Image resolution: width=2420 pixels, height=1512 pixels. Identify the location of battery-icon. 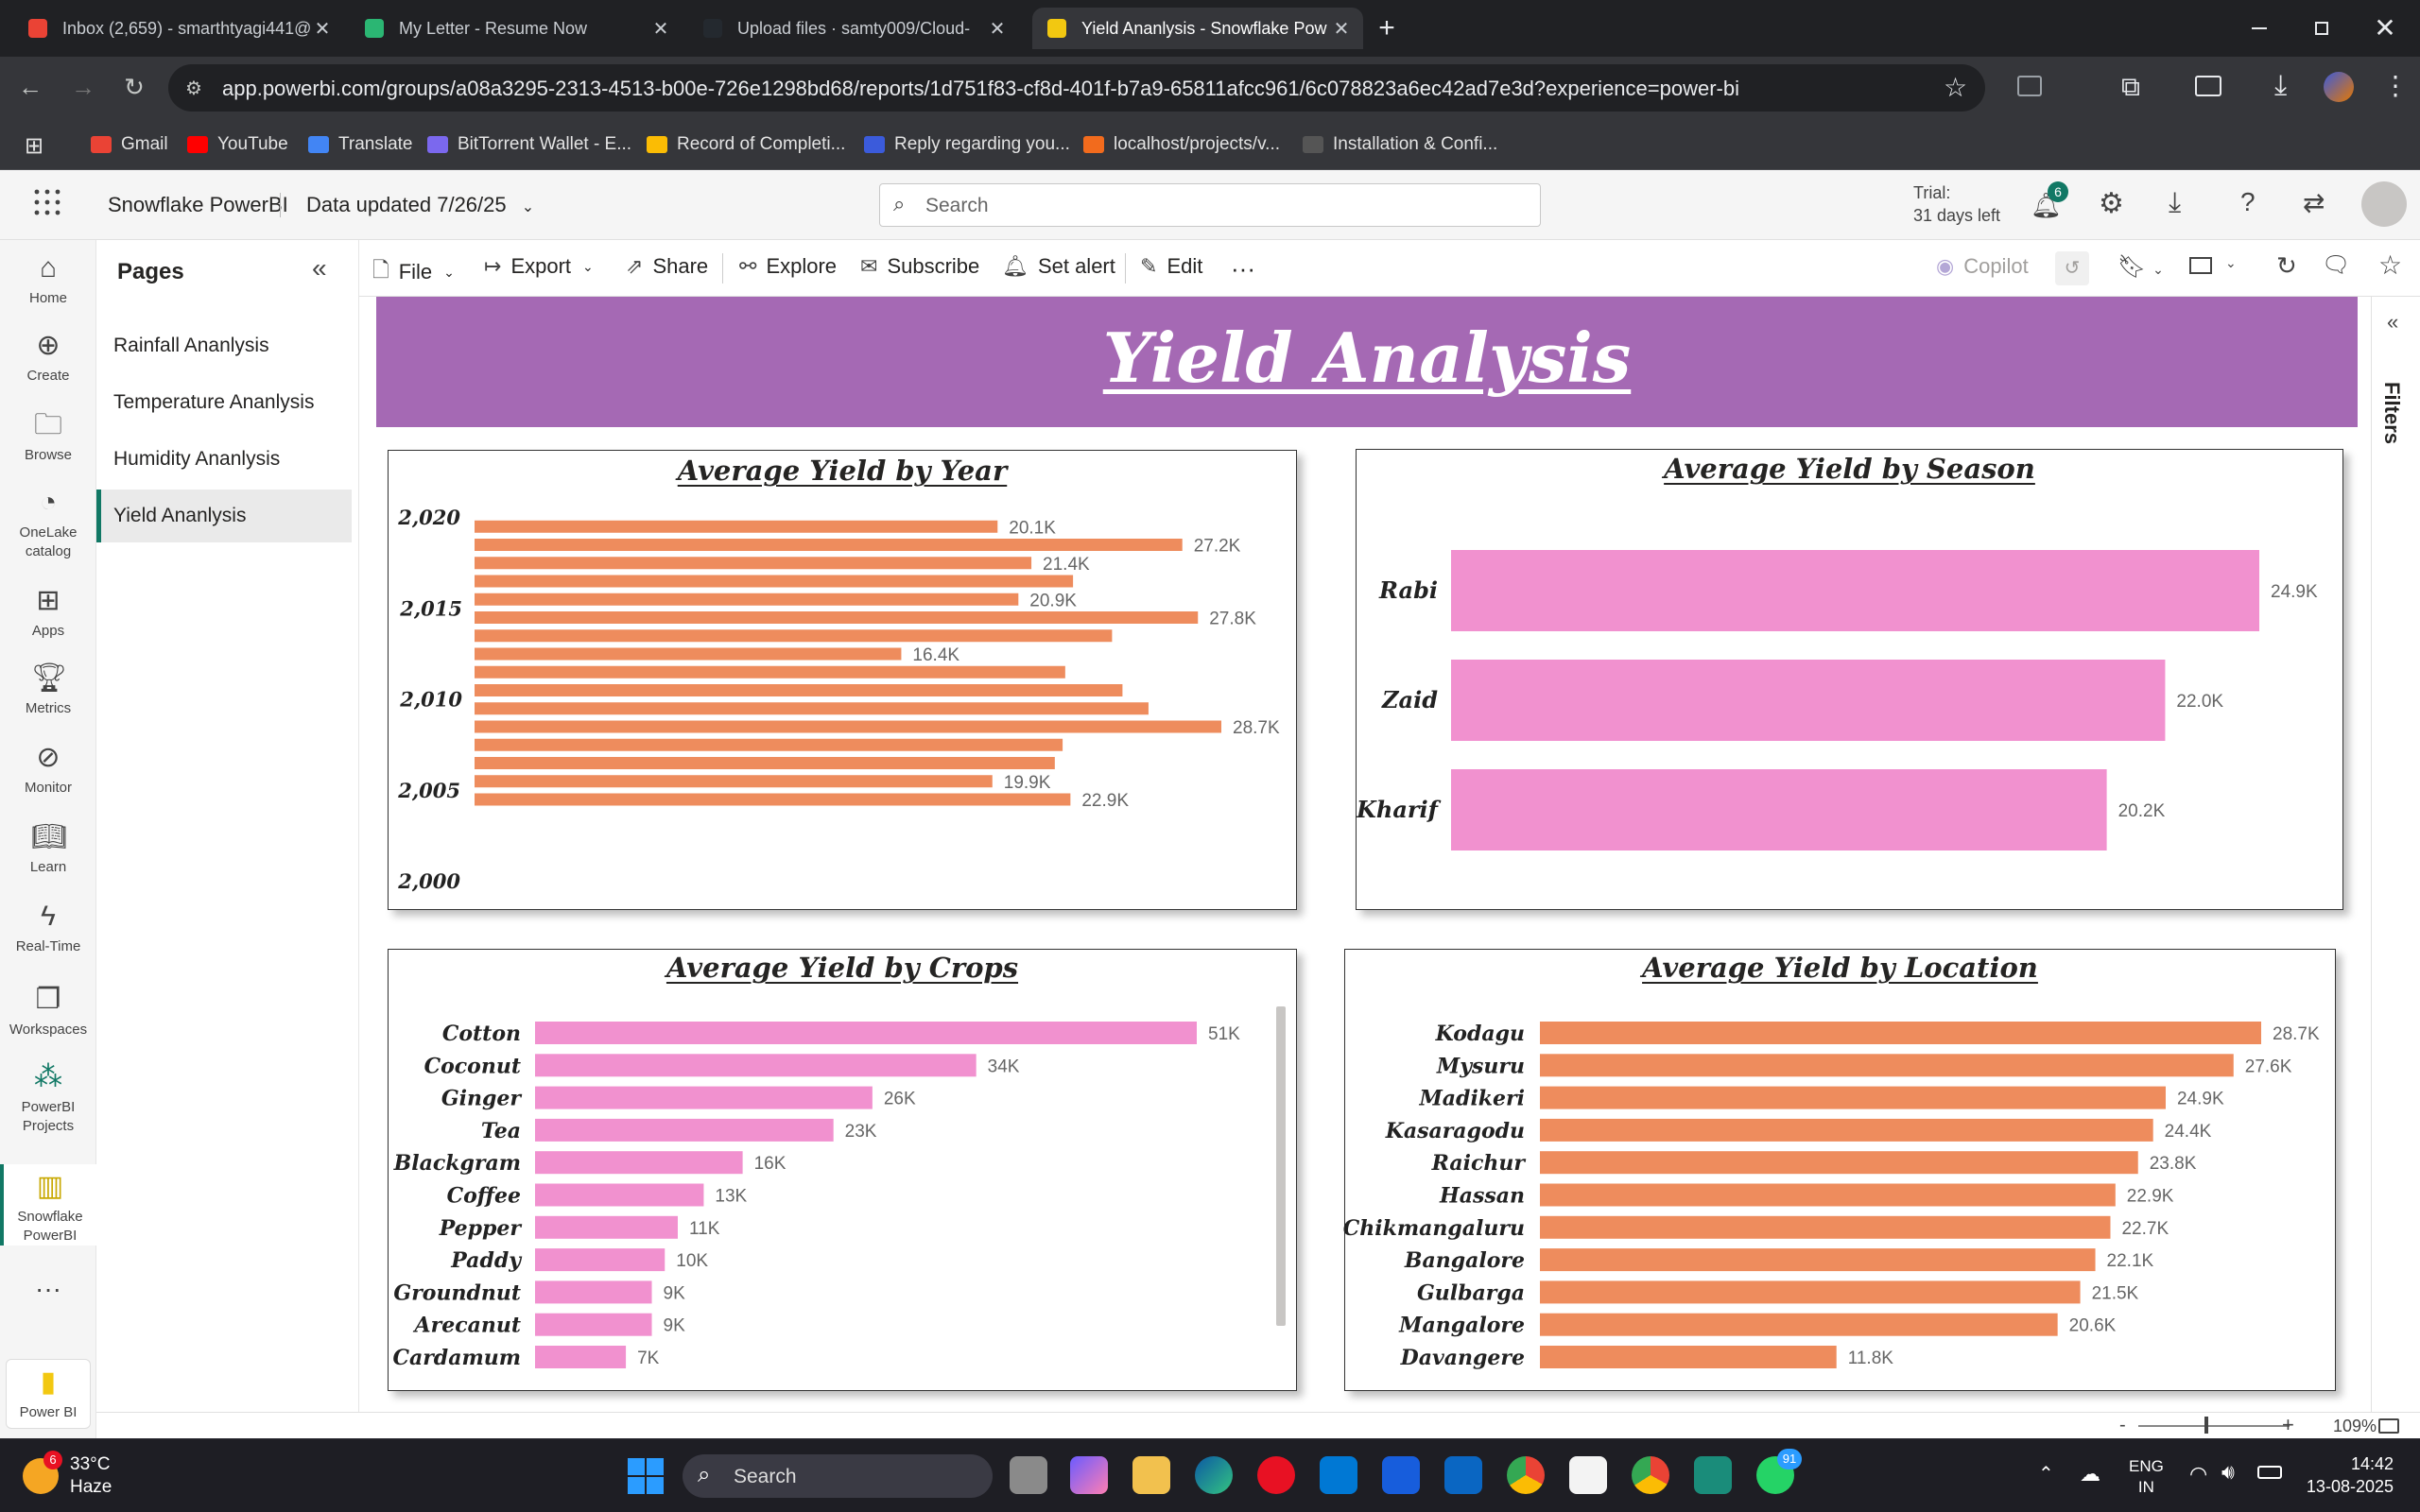
(2269, 1472).